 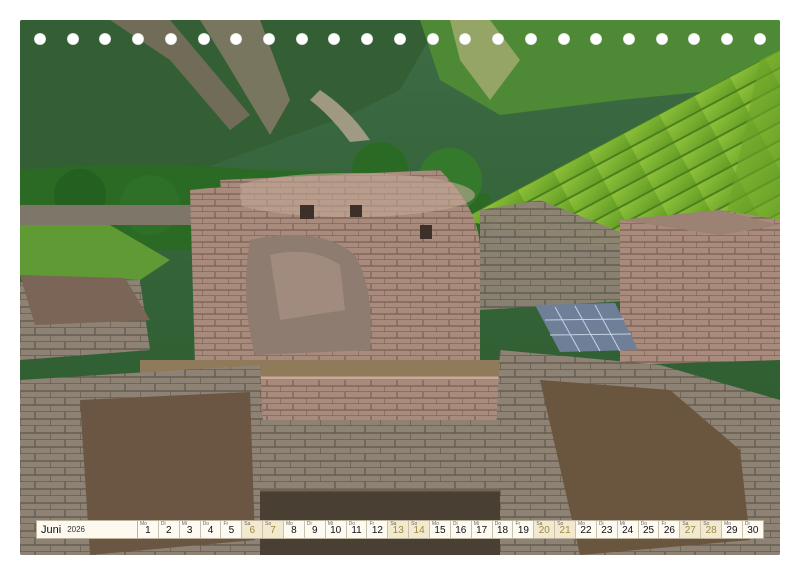 What do you see at coordinates (357, 529) in the screenshot?
I see `day-cell: Do 11` at bounding box center [357, 529].